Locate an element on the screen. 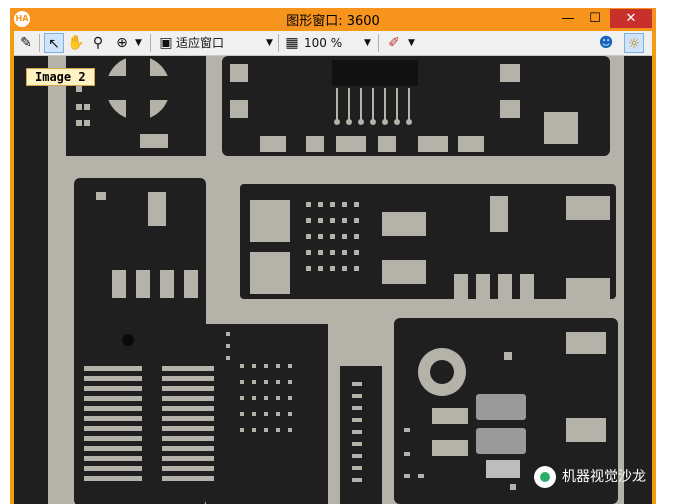  zoom-percent-icon: ▦ is located at coordinates (292, 43).